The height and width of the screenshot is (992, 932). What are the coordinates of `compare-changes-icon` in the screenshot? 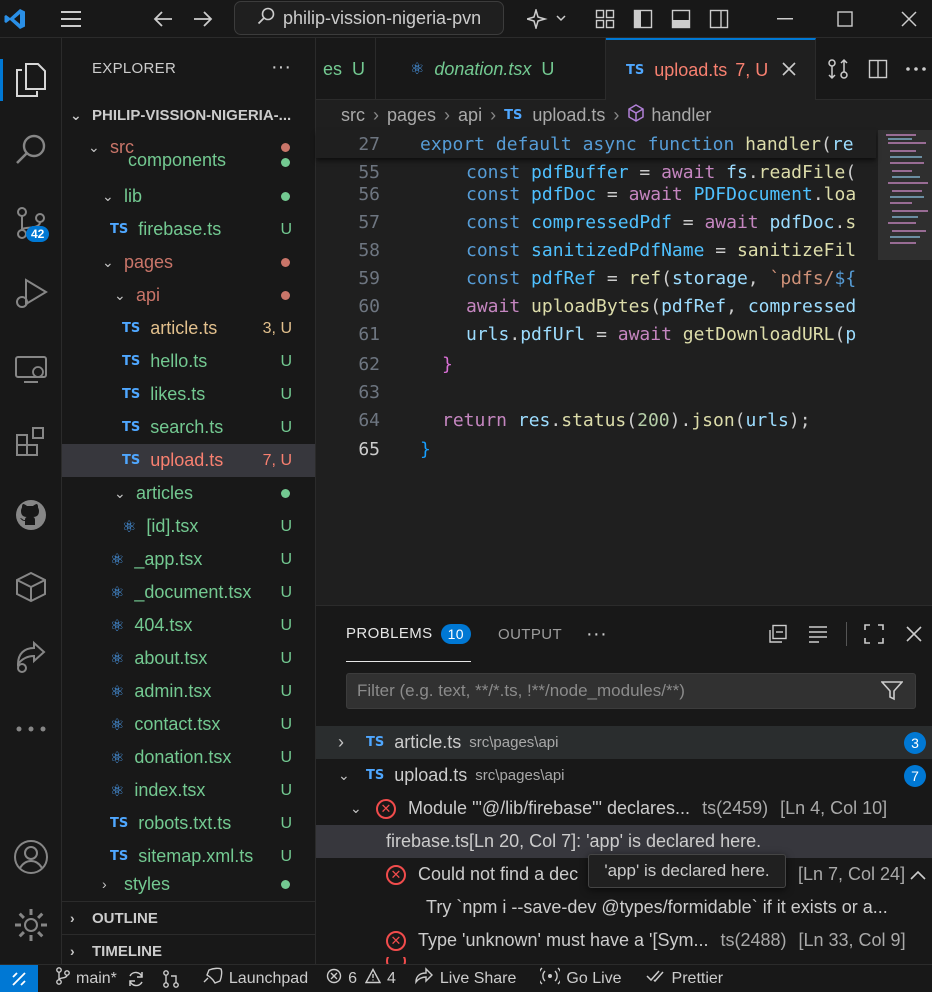 It's located at (838, 69).